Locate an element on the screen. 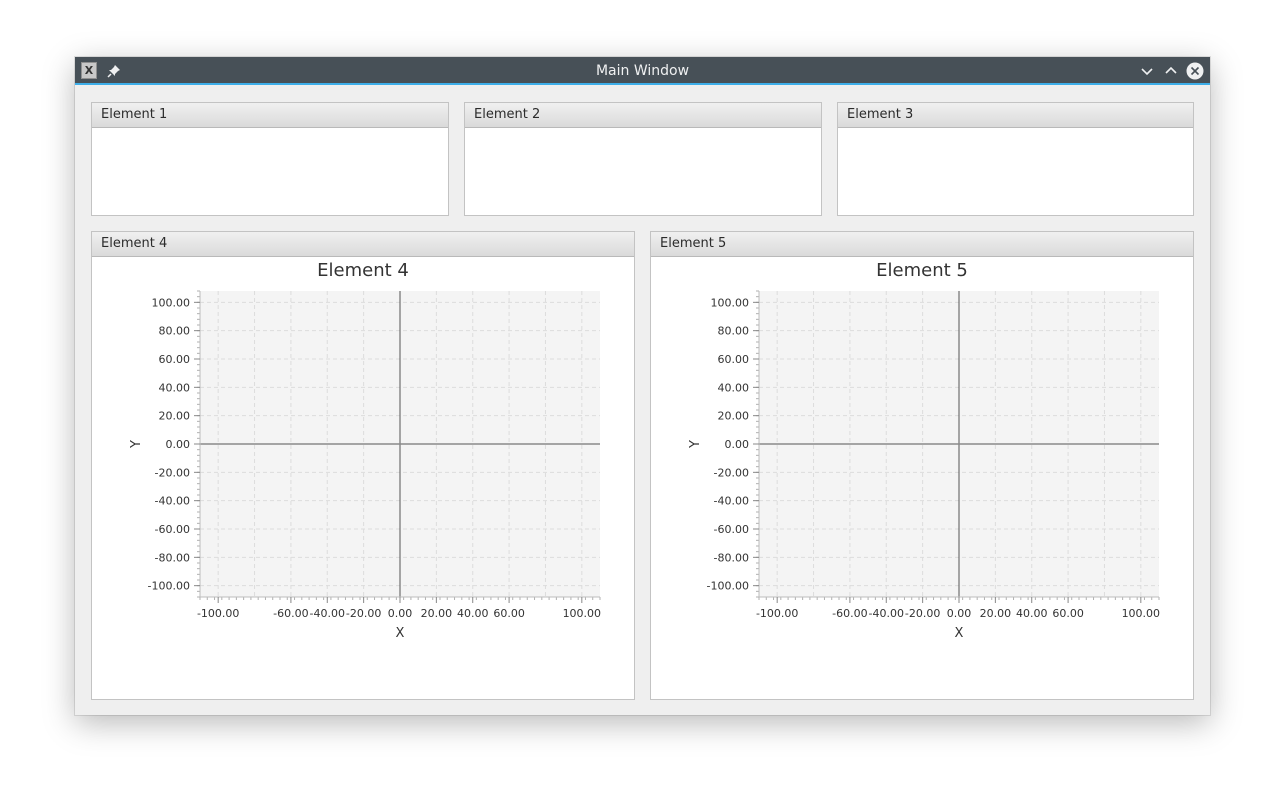 The image size is (1285, 809). panel-header: Element 5 is located at coordinates (922, 244).